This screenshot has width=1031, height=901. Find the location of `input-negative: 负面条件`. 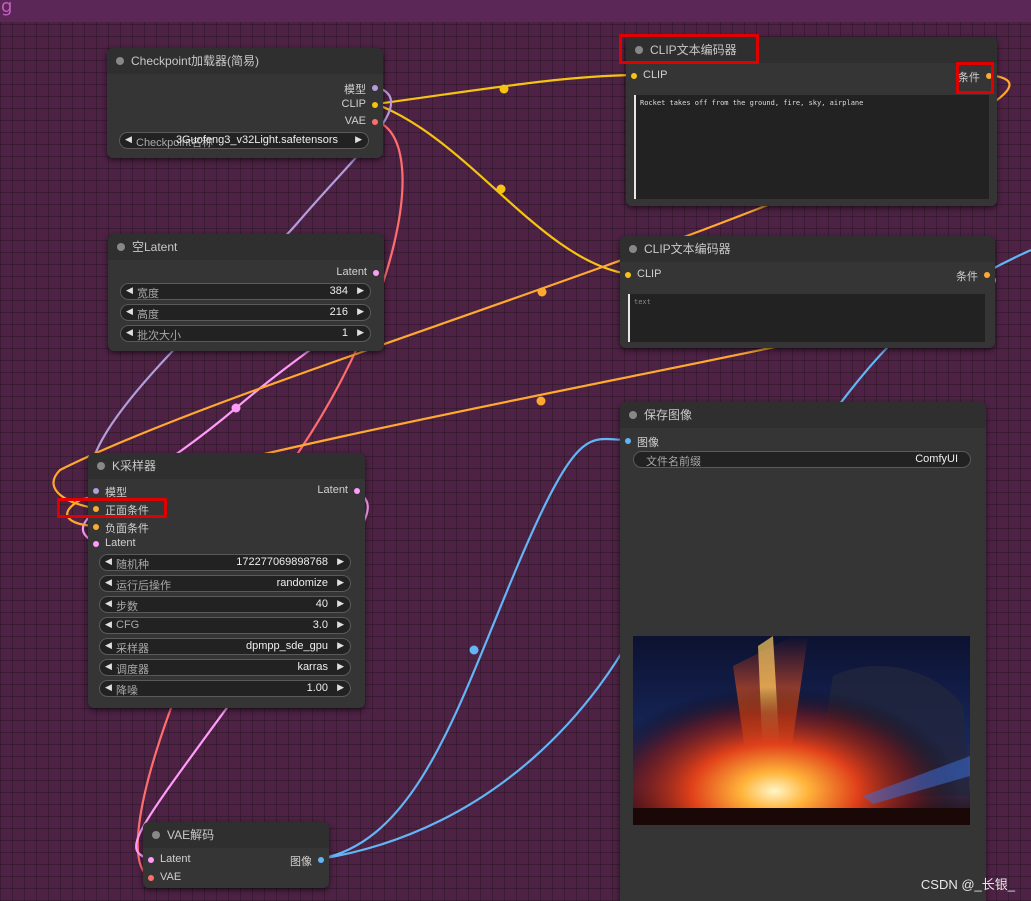

input-negative: 负面条件 is located at coordinates (121, 528).